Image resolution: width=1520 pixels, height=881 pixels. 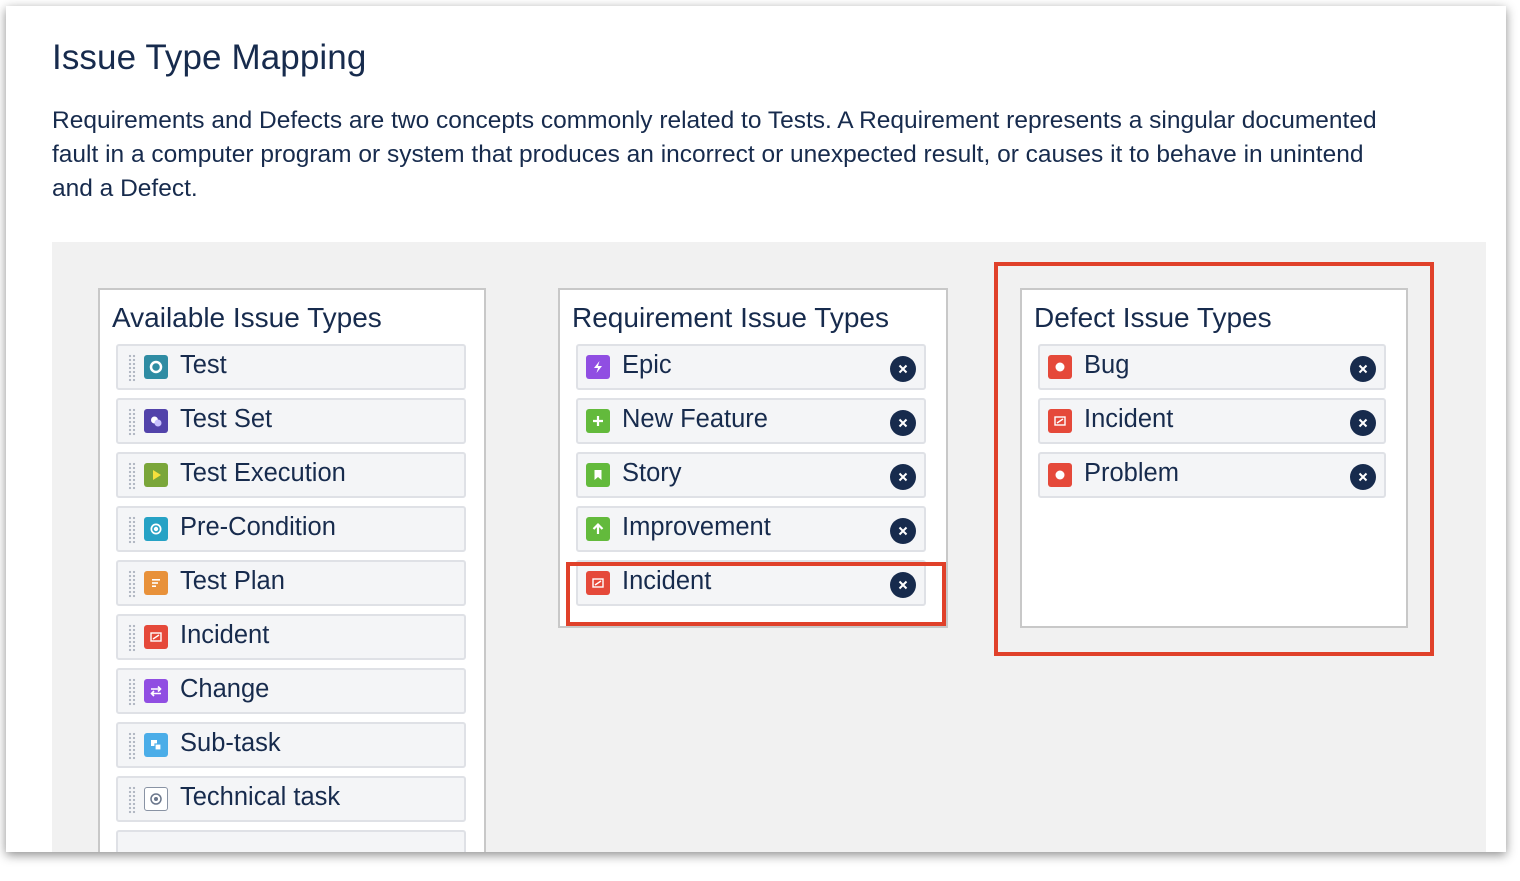 I want to click on remove-defect-incident-button, so click(x=1363, y=423).